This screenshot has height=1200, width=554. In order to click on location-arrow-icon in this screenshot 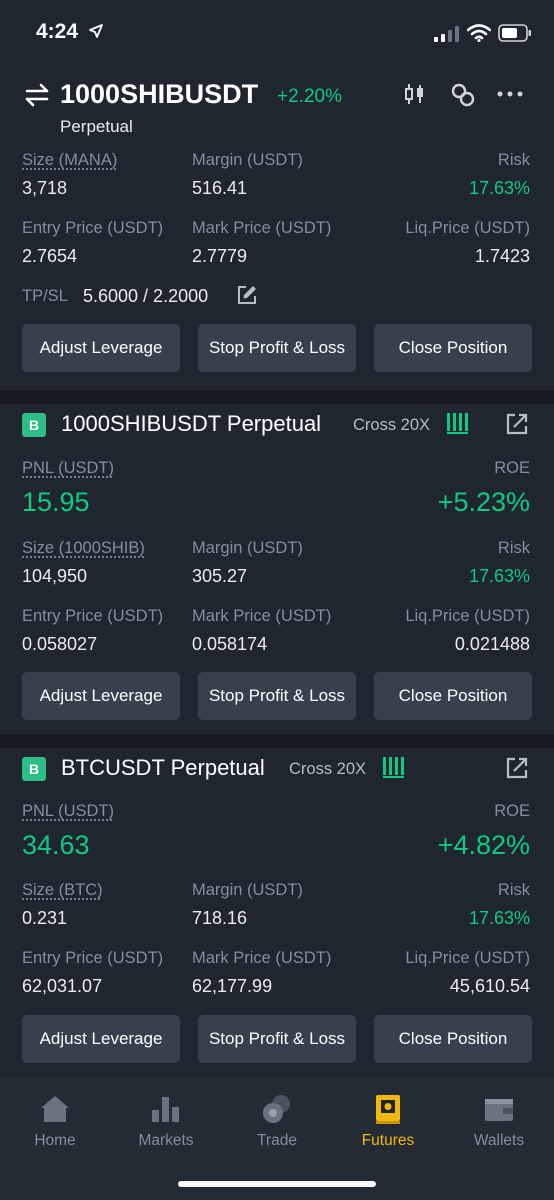, I will do `click(96, 31)`.